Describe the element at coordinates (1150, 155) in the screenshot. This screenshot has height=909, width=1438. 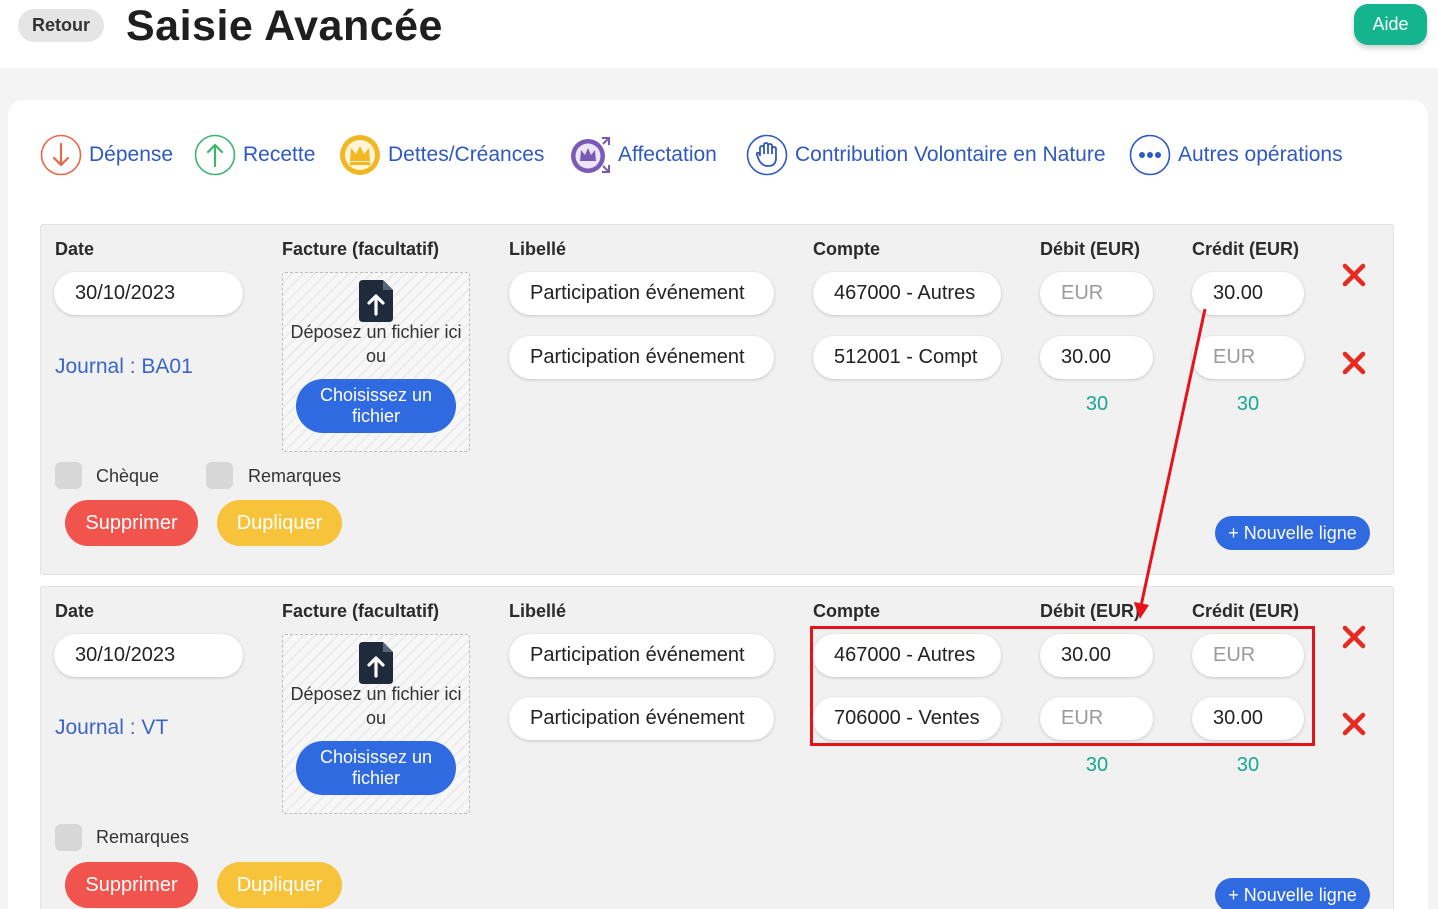
I see `more-dots-icon` at that location.